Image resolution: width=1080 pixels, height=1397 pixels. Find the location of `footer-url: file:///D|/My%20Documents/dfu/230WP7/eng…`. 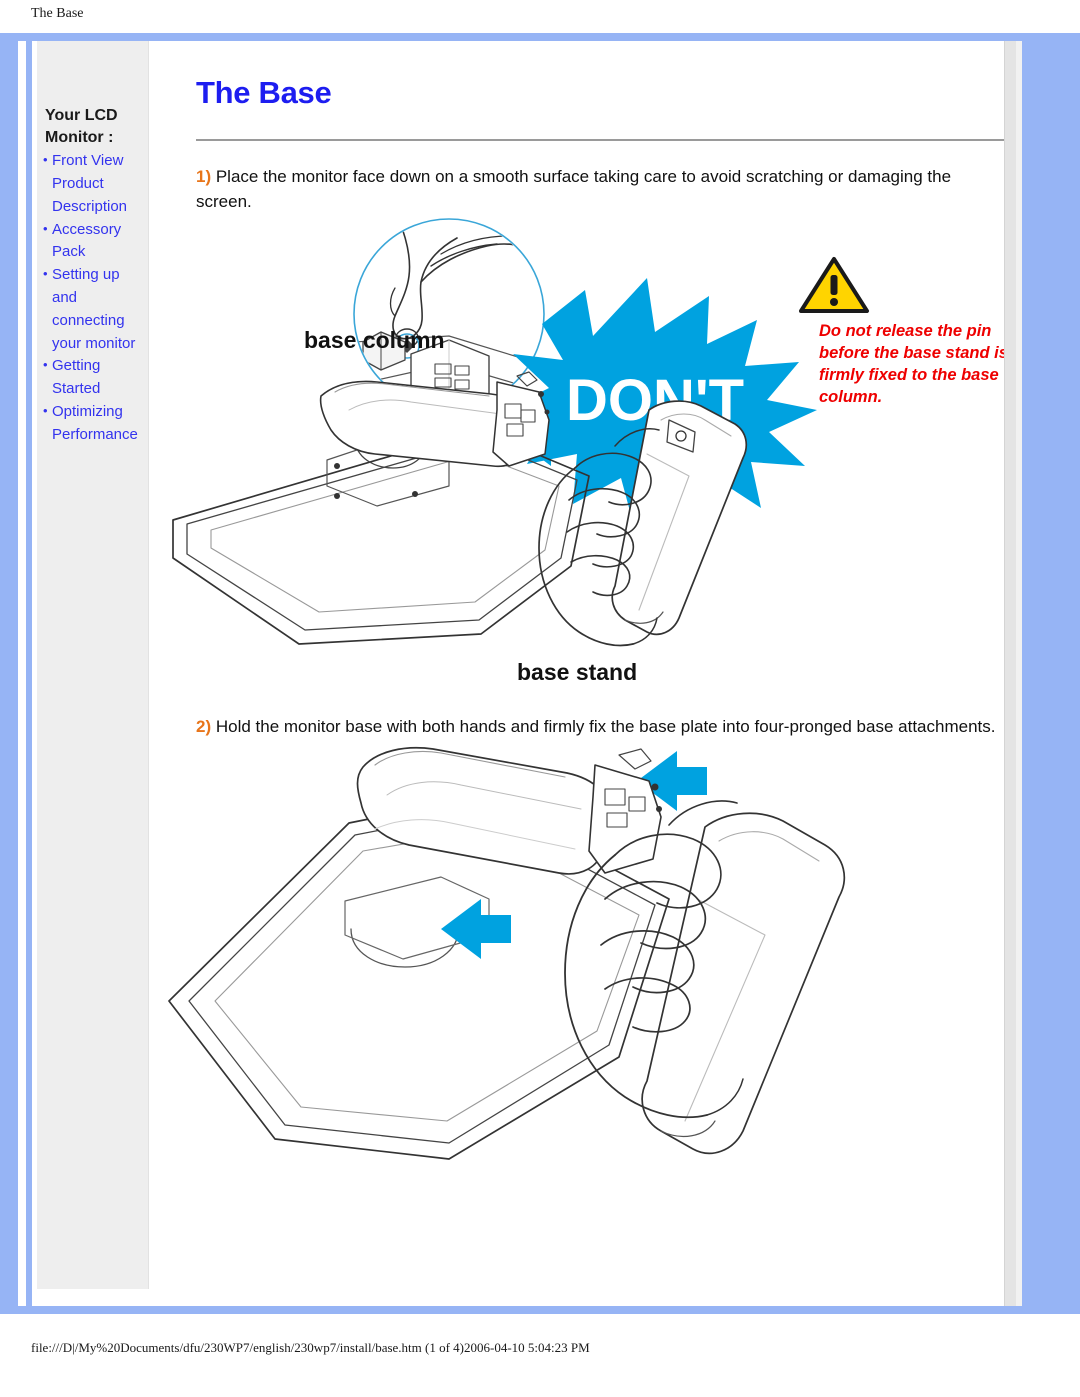

footer-url: file:///D|/My%20Documents/dfu/230WP7/eng… is located at coordinates (310, 1347).